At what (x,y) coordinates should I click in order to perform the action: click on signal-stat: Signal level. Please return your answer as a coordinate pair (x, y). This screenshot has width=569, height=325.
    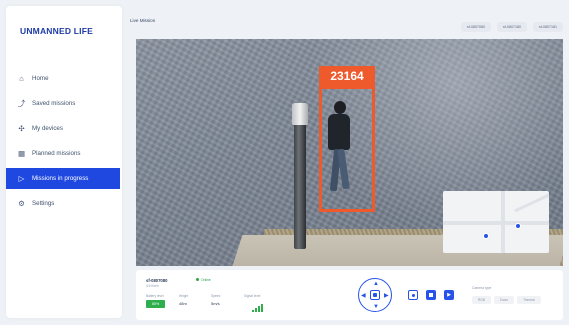
    Looking at the image, I should click on (252, 296).